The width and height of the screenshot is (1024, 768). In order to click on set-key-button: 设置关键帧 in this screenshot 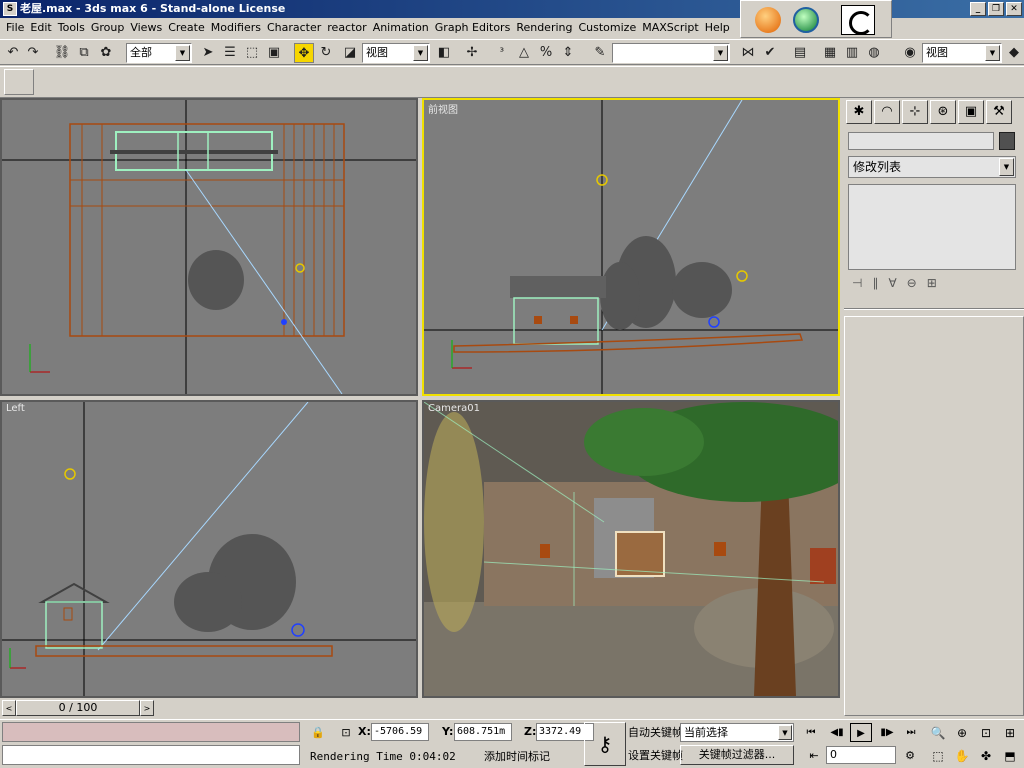, I will do `click(655, 755)`.